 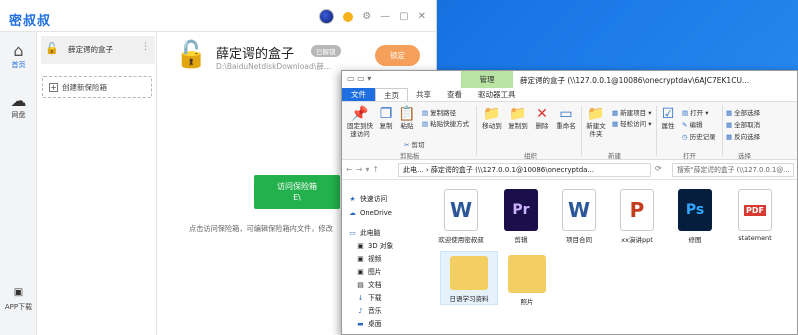 I want to click on settings-icon: ⚙, so click(x=366, y=16).